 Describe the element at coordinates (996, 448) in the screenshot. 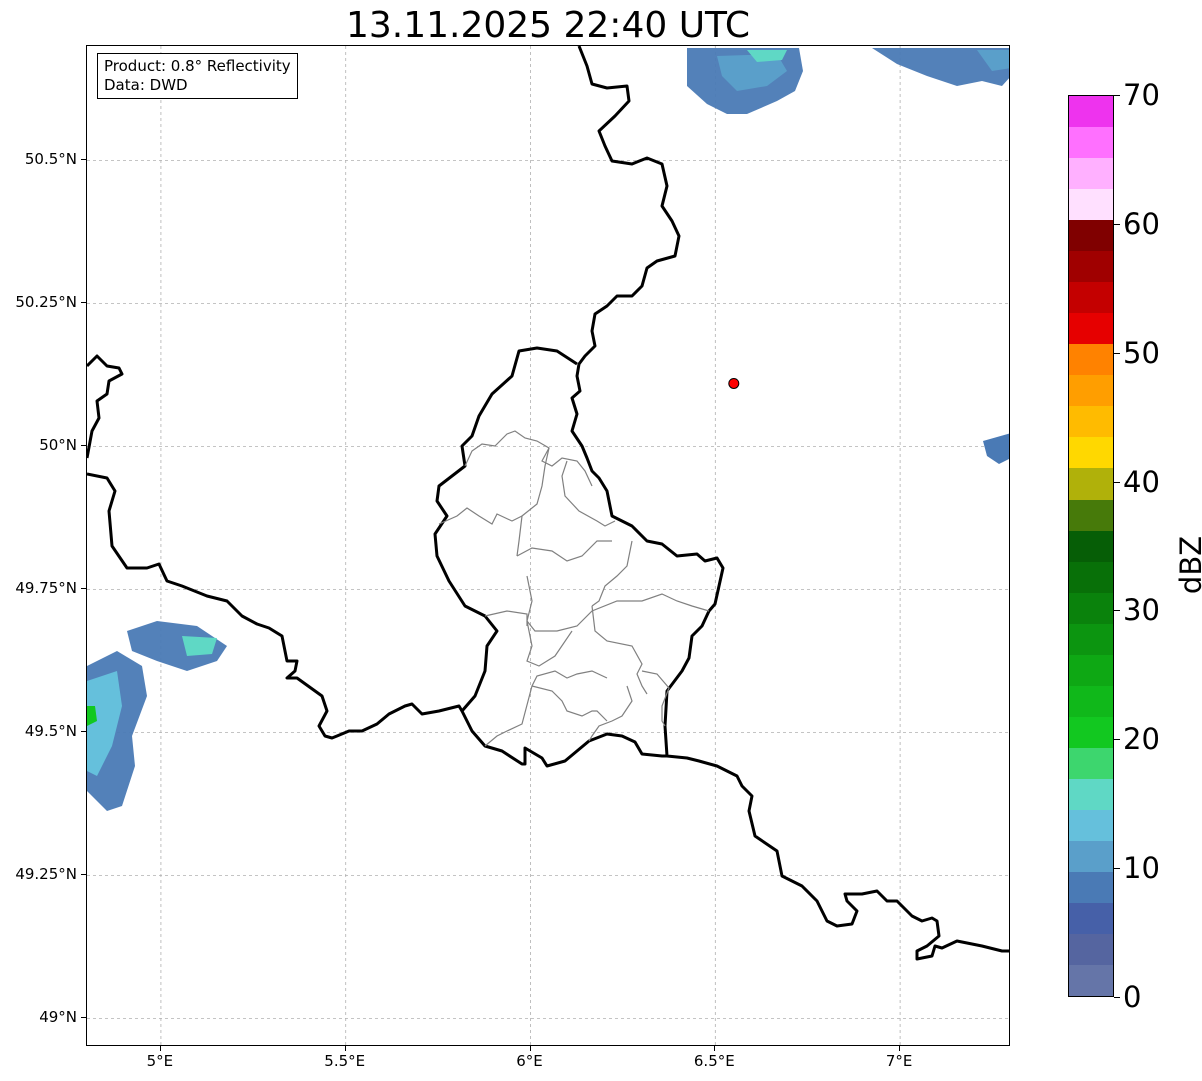

I see `echo-east` at that location.